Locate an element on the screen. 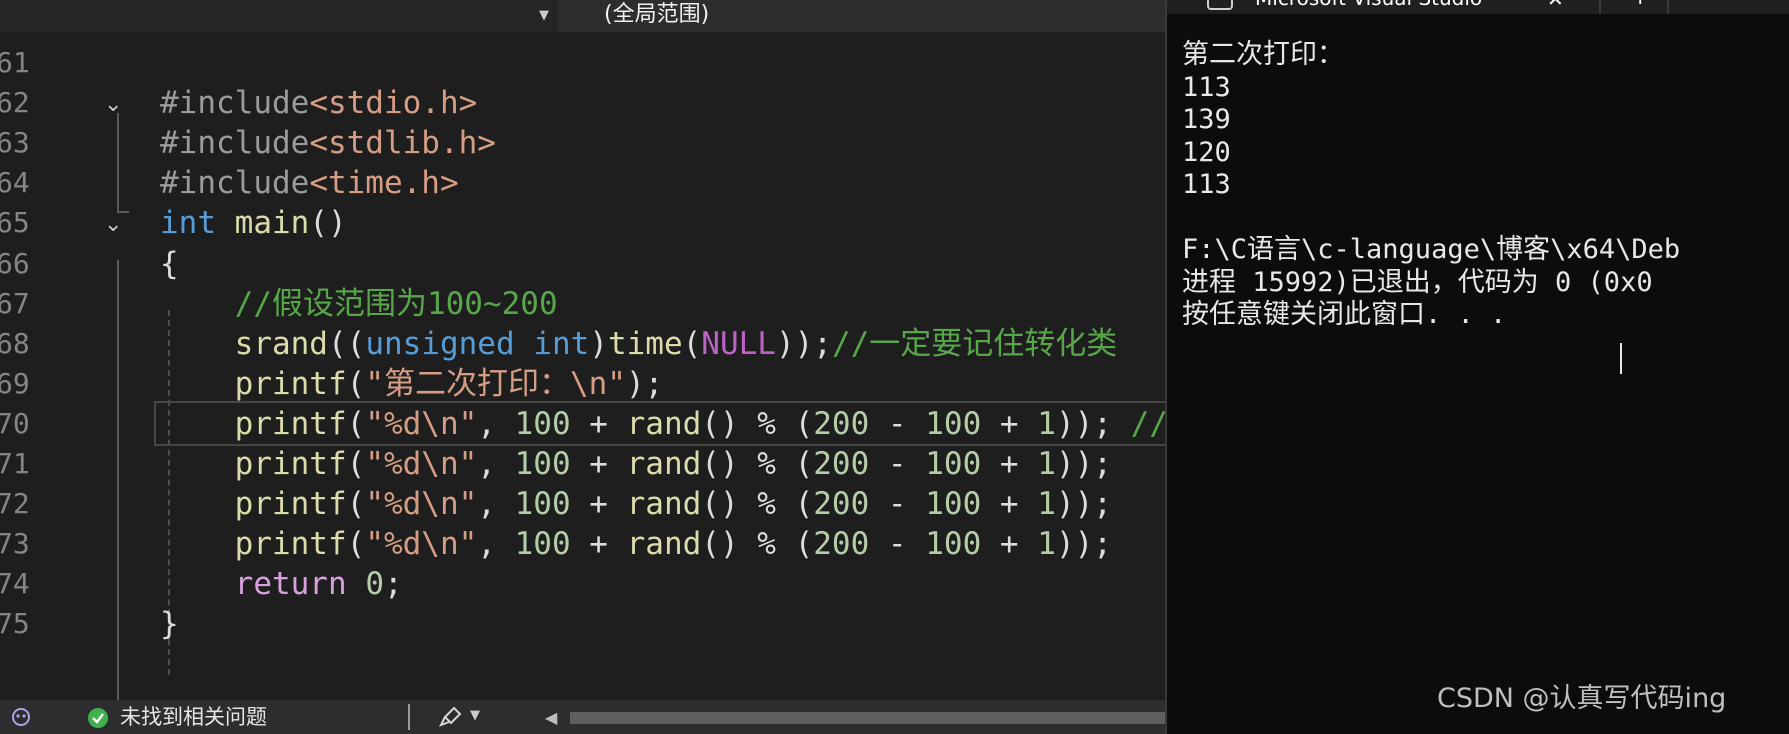  code-text: #include<stdlib.h> is located at coordinates (328, 143).